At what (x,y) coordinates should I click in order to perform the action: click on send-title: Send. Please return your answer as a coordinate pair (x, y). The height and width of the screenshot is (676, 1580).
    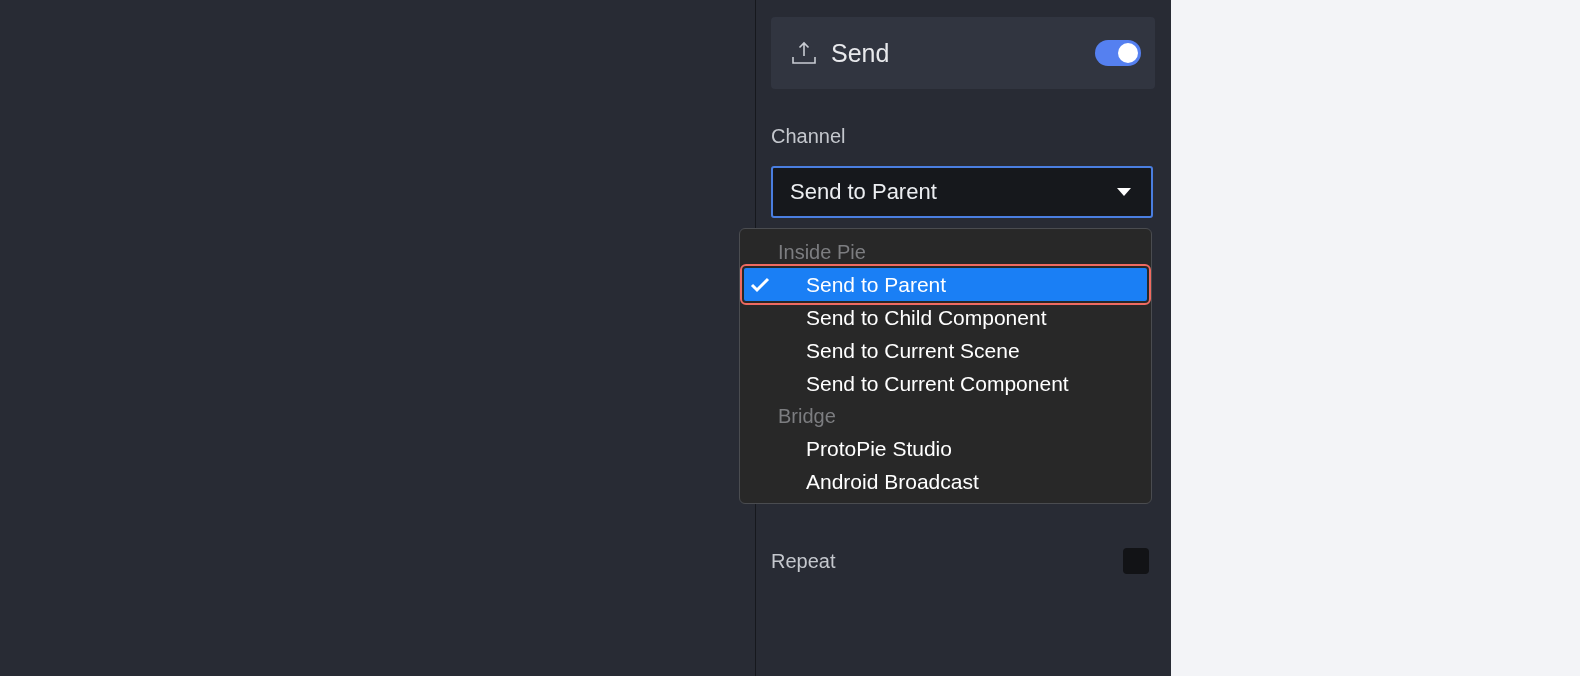
    Looking at the image, I should click on (861, 53).